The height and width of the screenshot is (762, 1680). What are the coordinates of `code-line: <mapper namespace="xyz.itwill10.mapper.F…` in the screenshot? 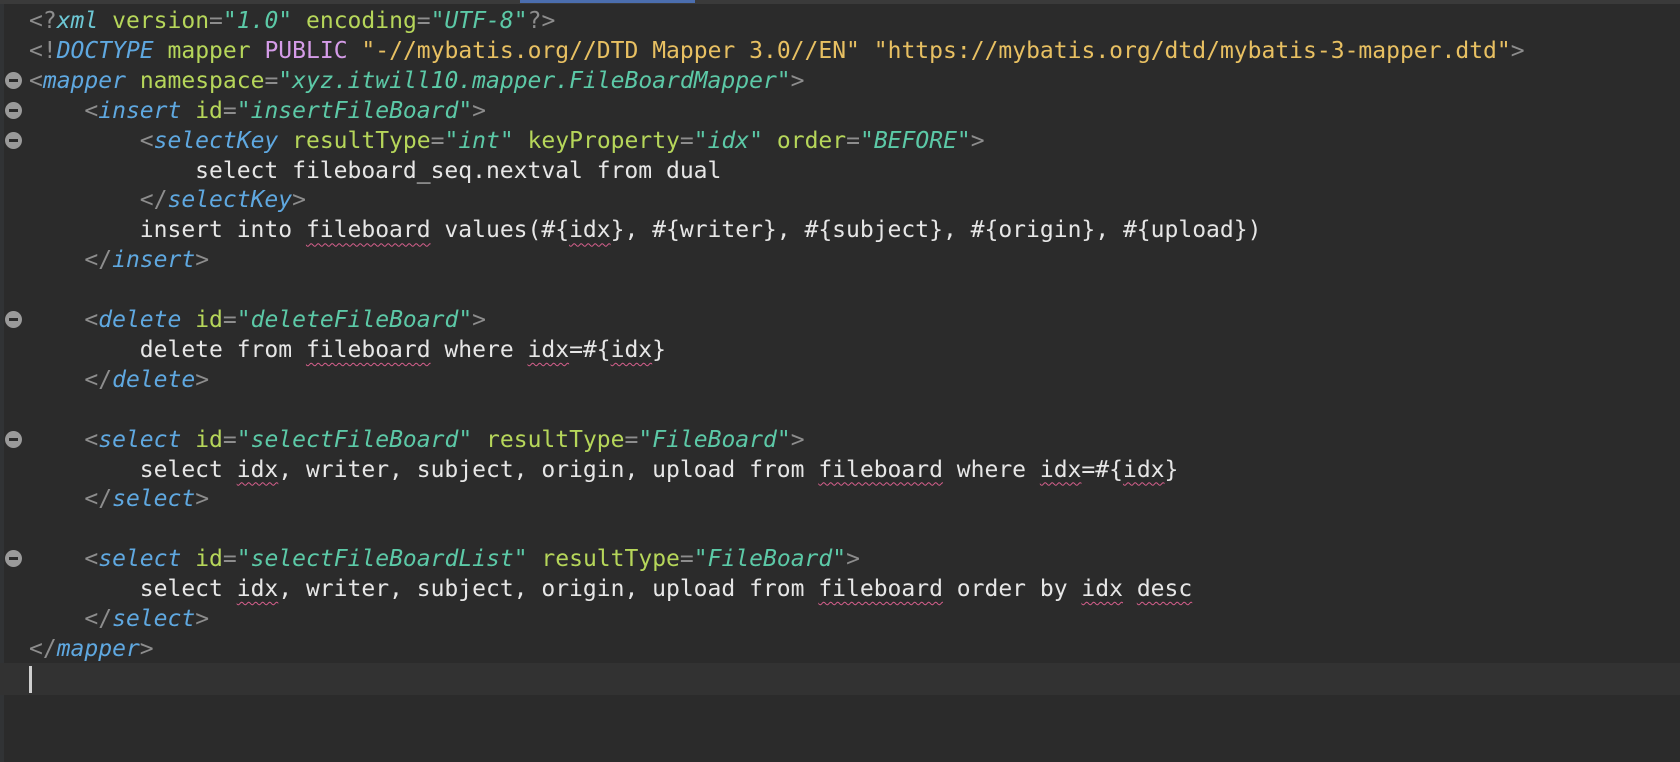 It's located at (840, 81).